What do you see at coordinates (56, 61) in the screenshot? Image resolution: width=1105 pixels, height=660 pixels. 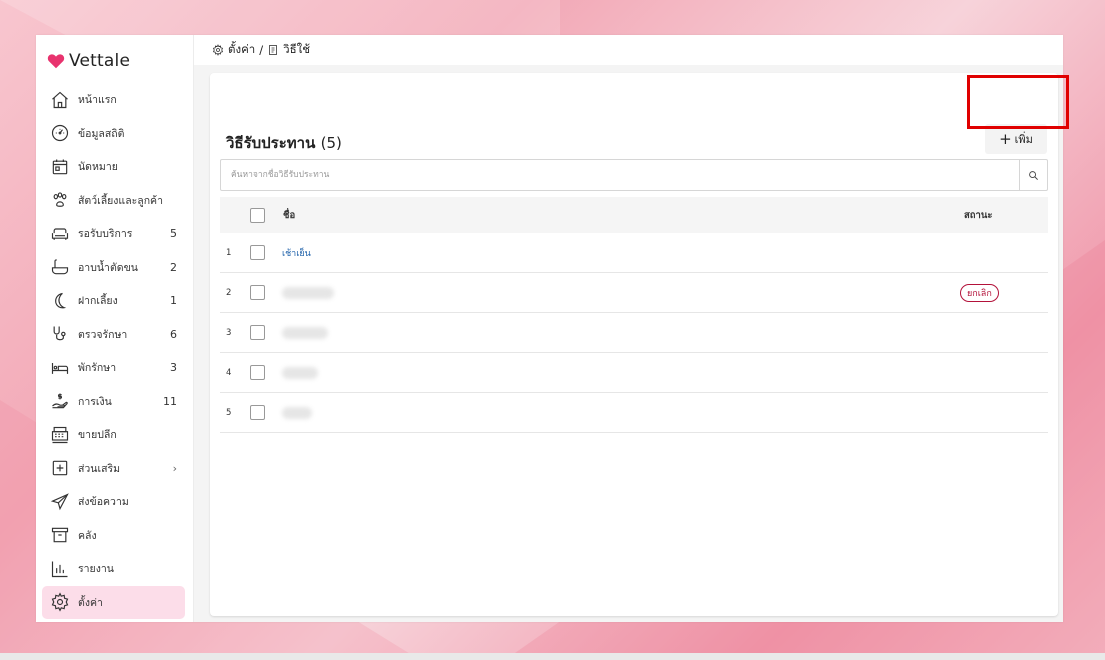 I see `heart-logo-icon` at bounding box center [56, 61].